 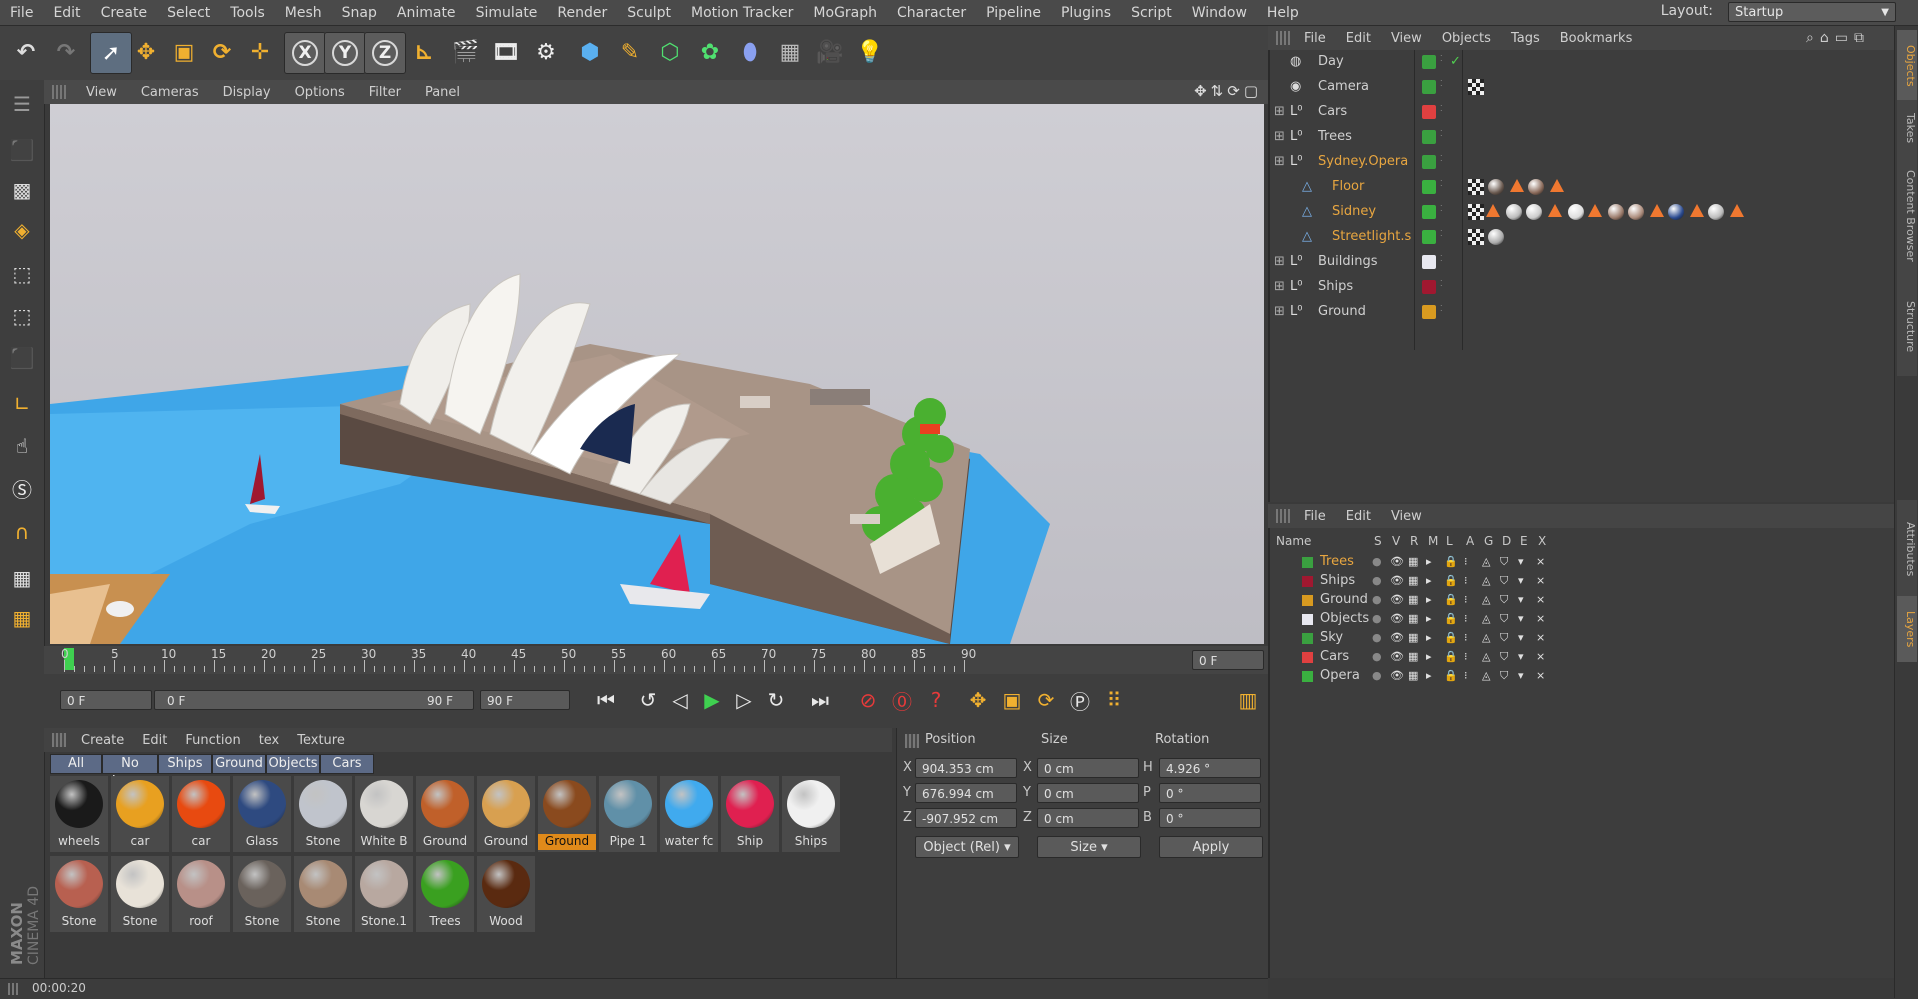 What do you see at coordinates (22, 358) in the screenshot?
I see `polygons-mode-icon: ⬛` at bounding box center [22, 358].